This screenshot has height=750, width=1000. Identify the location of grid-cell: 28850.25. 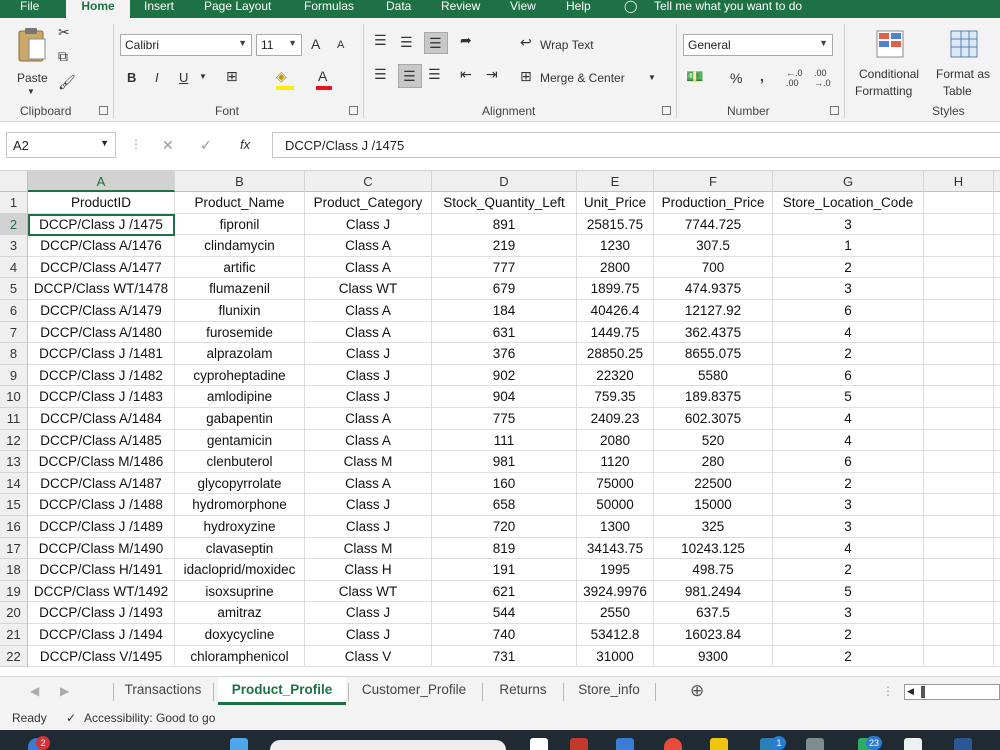
(615, 354).